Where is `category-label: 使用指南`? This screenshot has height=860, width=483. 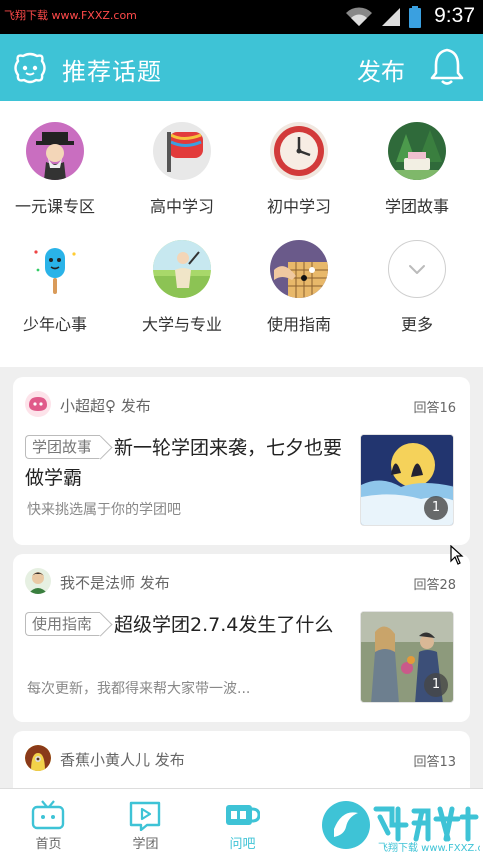
category-label: 使用指南 is located at coordinates (298, 324).